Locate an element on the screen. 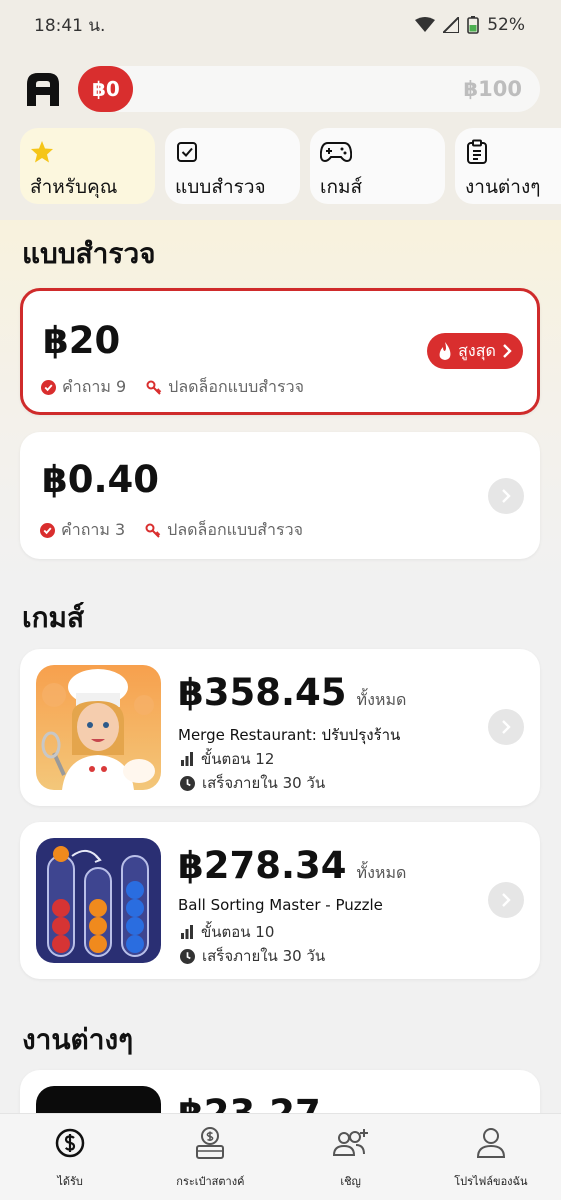 The height and width of the screenshot is (1200, 561). survey-questions: คำถาม 9 is located at coordinates (94, 386).